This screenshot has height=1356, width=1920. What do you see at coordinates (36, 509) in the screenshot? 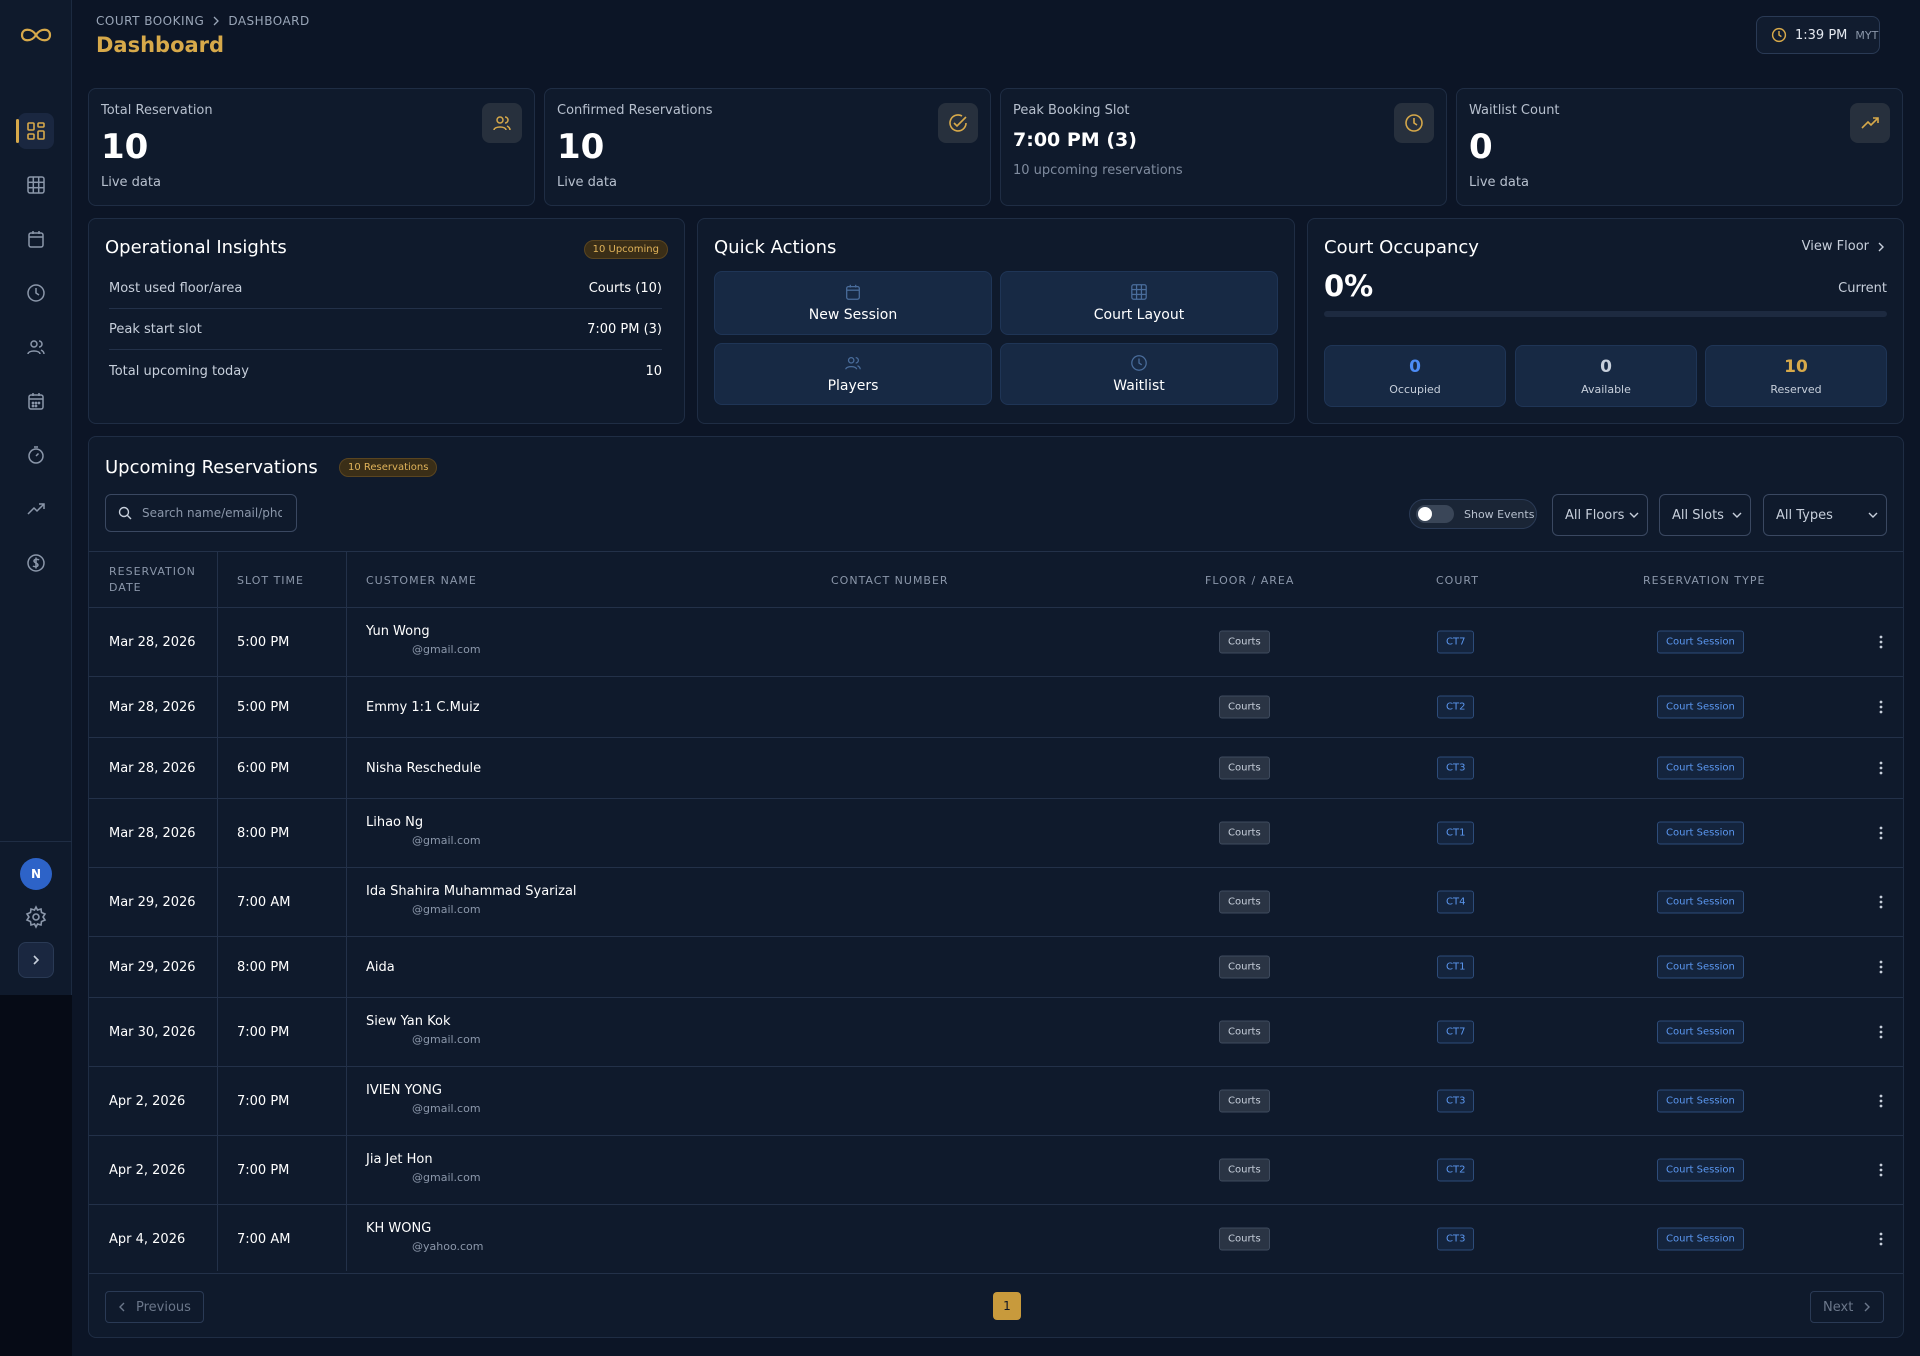
I see `nav-analytics` at bounding box center [36, 509].